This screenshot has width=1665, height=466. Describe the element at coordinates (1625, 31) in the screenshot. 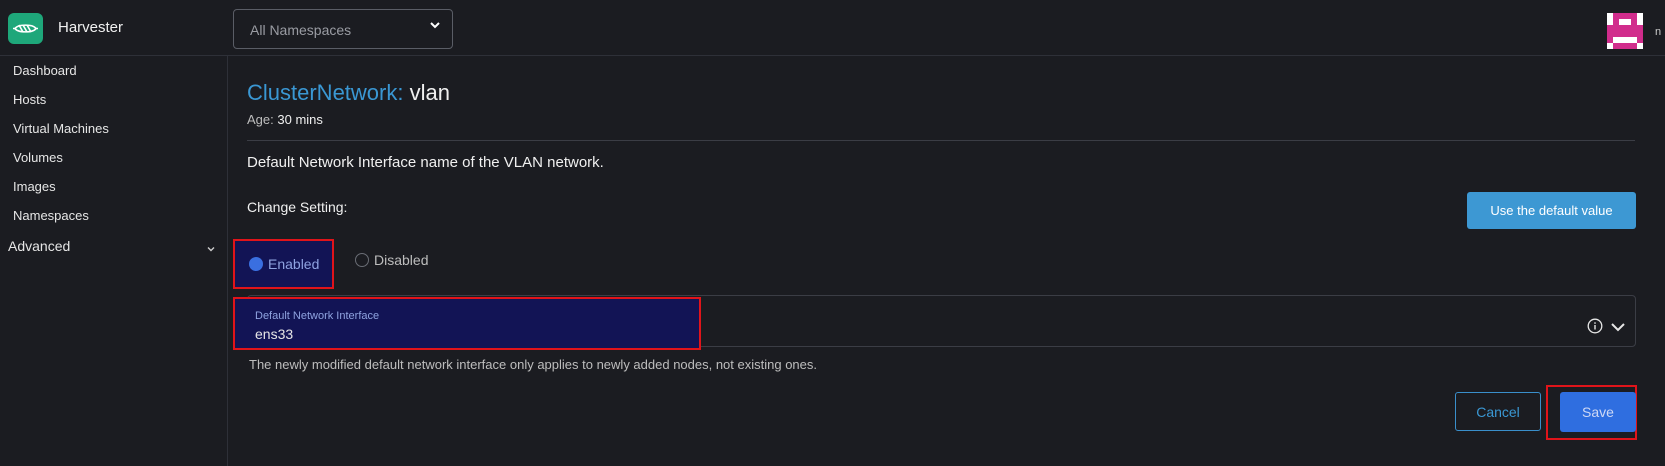

I see `user-avatar-icon` at that location.